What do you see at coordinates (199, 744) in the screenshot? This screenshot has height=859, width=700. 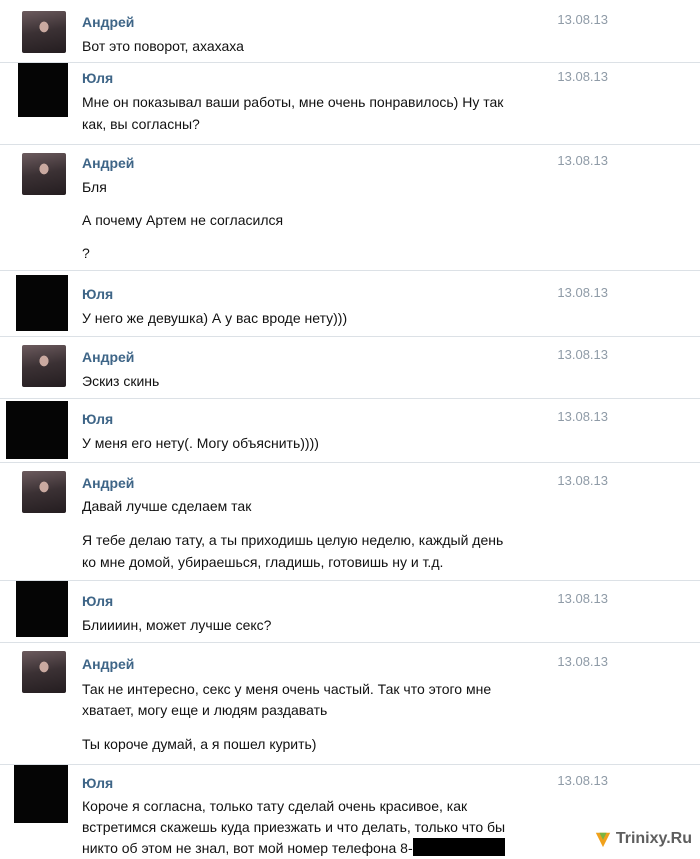 I see `message-text: Ты короче думай, а я пошел курить)` at bounding box center [199, 744].